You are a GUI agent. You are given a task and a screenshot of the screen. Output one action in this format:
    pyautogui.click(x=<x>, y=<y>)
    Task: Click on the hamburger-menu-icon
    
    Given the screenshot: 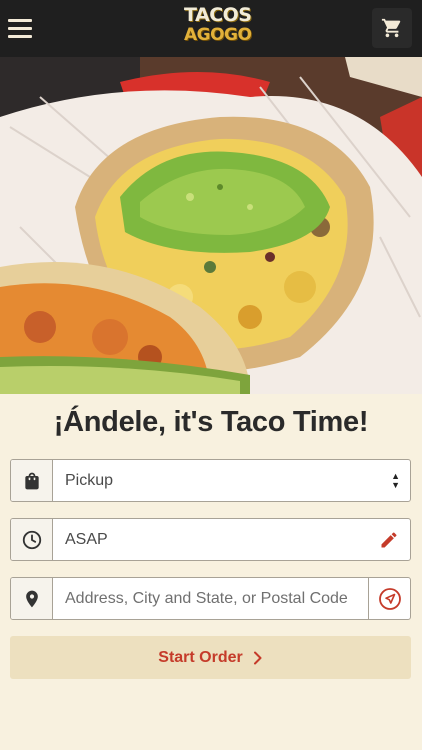 What is the action you would take?
    pyautogui.click(x=22, y=28)
    